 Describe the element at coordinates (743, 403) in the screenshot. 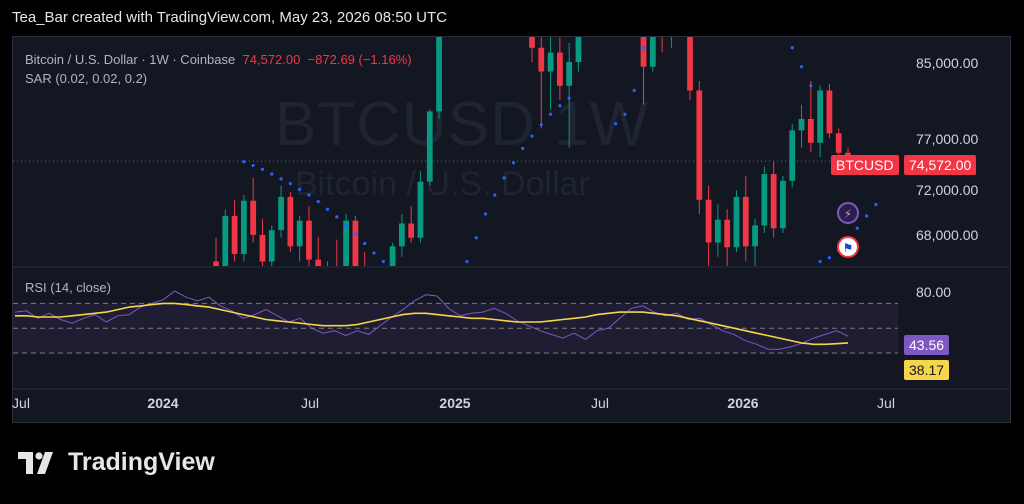

I see `time-tick-label: 2026` at that location.